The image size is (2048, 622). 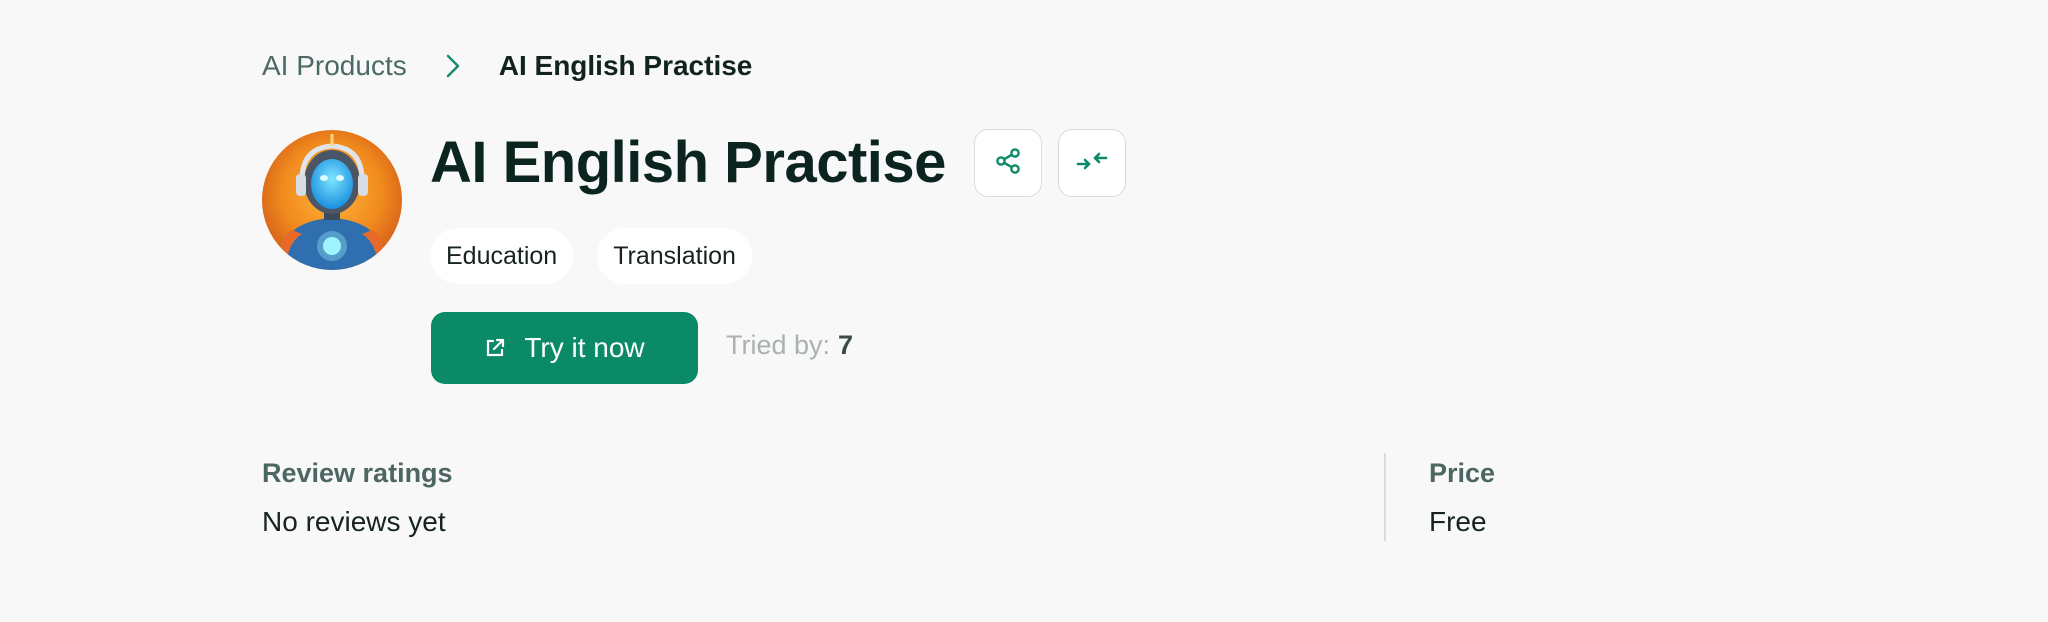 I want to click on price-label: Price, so click(x=1462, y=473).